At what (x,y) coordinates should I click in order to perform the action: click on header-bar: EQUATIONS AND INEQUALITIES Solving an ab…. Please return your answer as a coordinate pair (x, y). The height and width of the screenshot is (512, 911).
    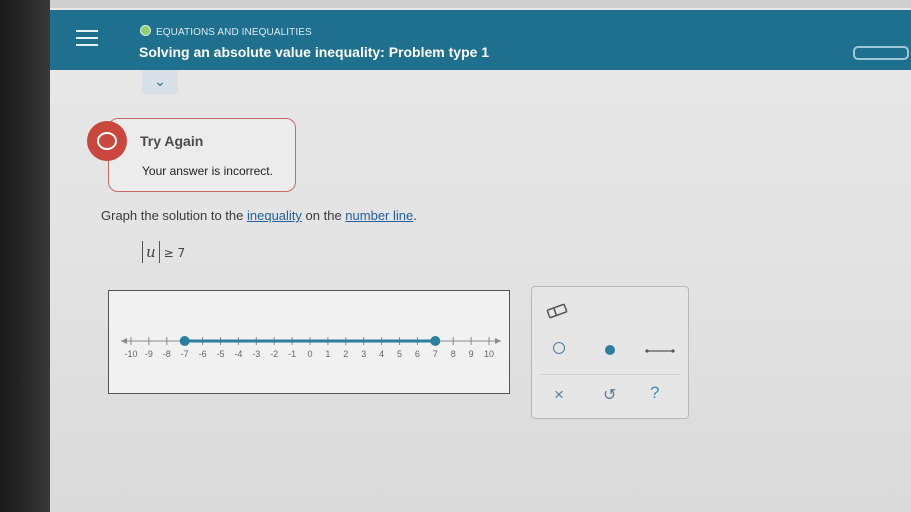
    Looking at the image, I should click on (480, 40).